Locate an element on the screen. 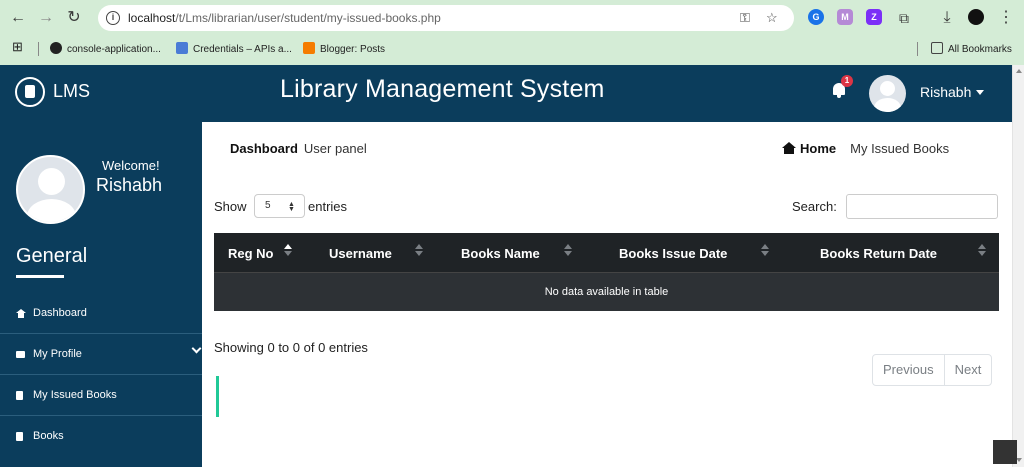  sidebar-item-books: Books is located at coordinates (101, 437).